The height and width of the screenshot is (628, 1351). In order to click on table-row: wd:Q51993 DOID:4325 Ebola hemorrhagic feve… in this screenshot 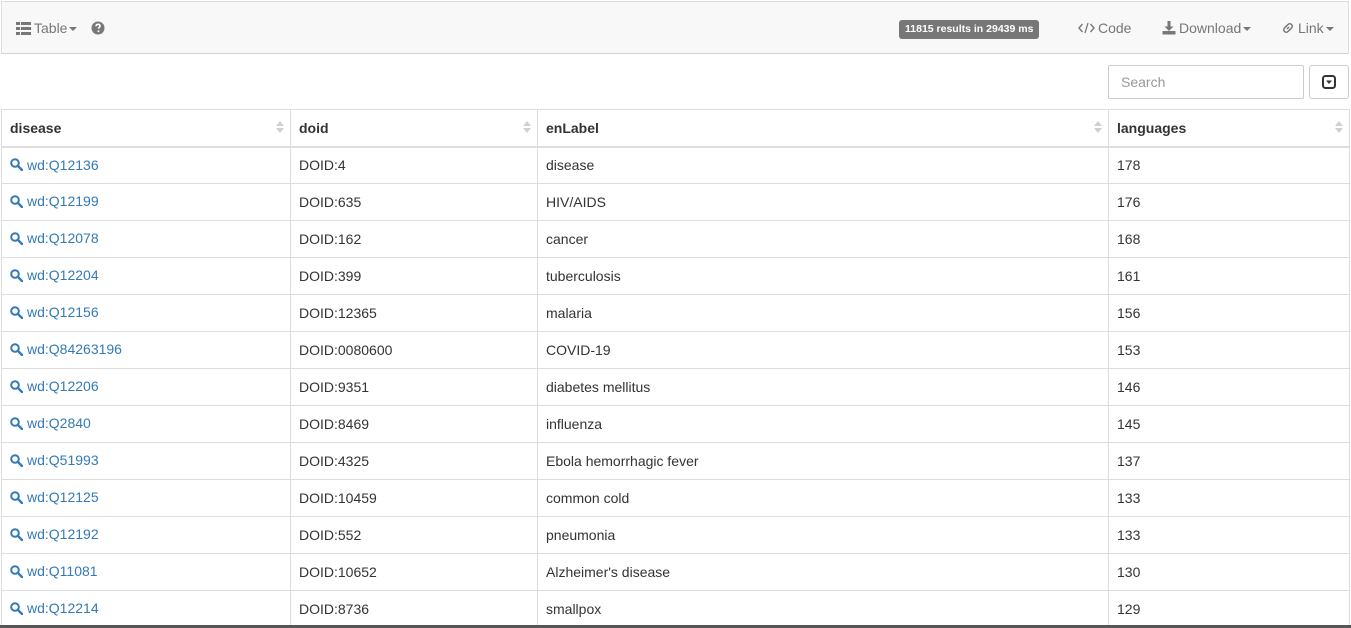, I will do `click(675, 461)`.